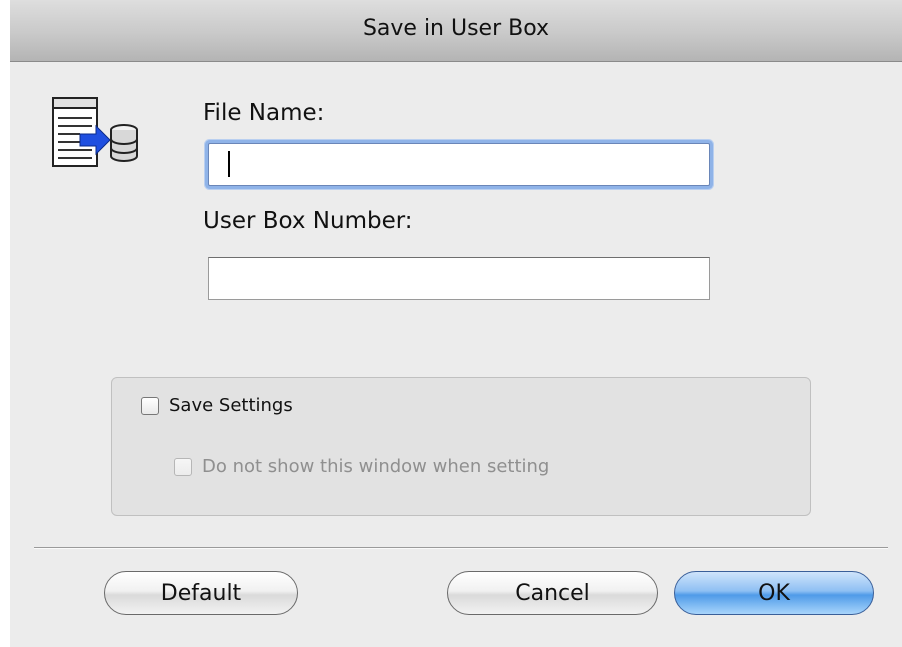 This screenshot has width=902, height=647. I want to click on title-bar: Save in User Box, so click(456, 31).